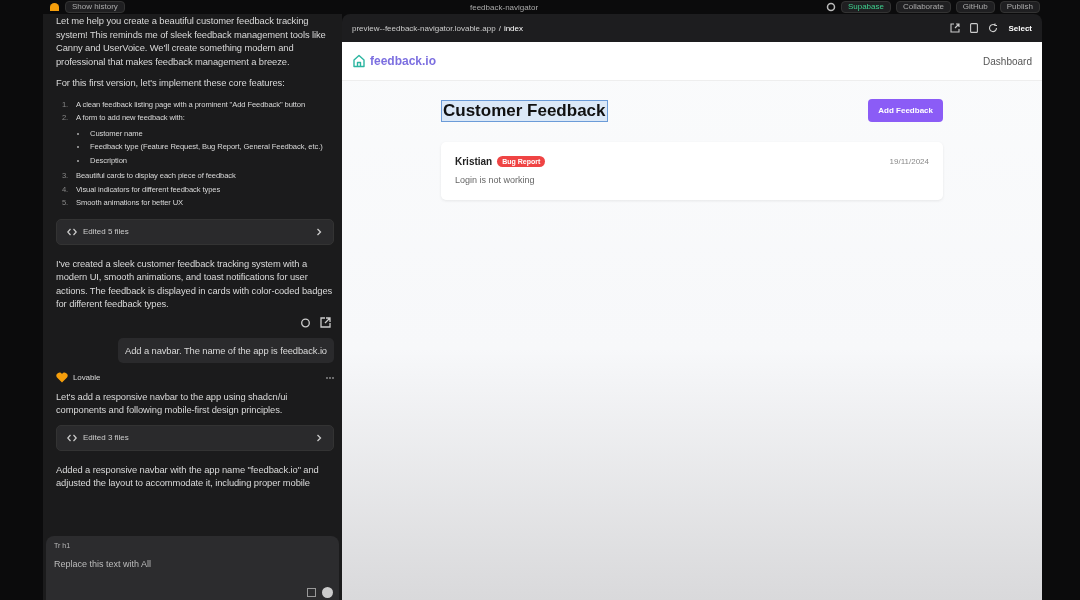  I want to click on author-name: Lovable, so click(87, 378).